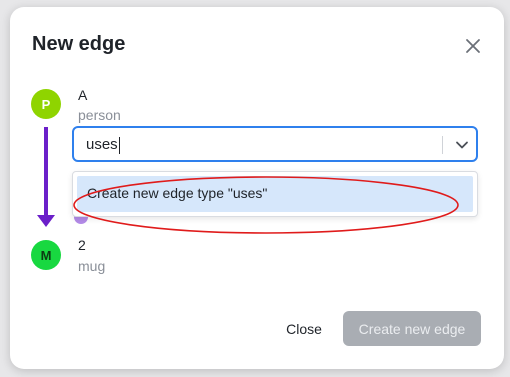  Describe the element at coordinates (473, 46) in the screenshot. I see `close-icon` at that location.